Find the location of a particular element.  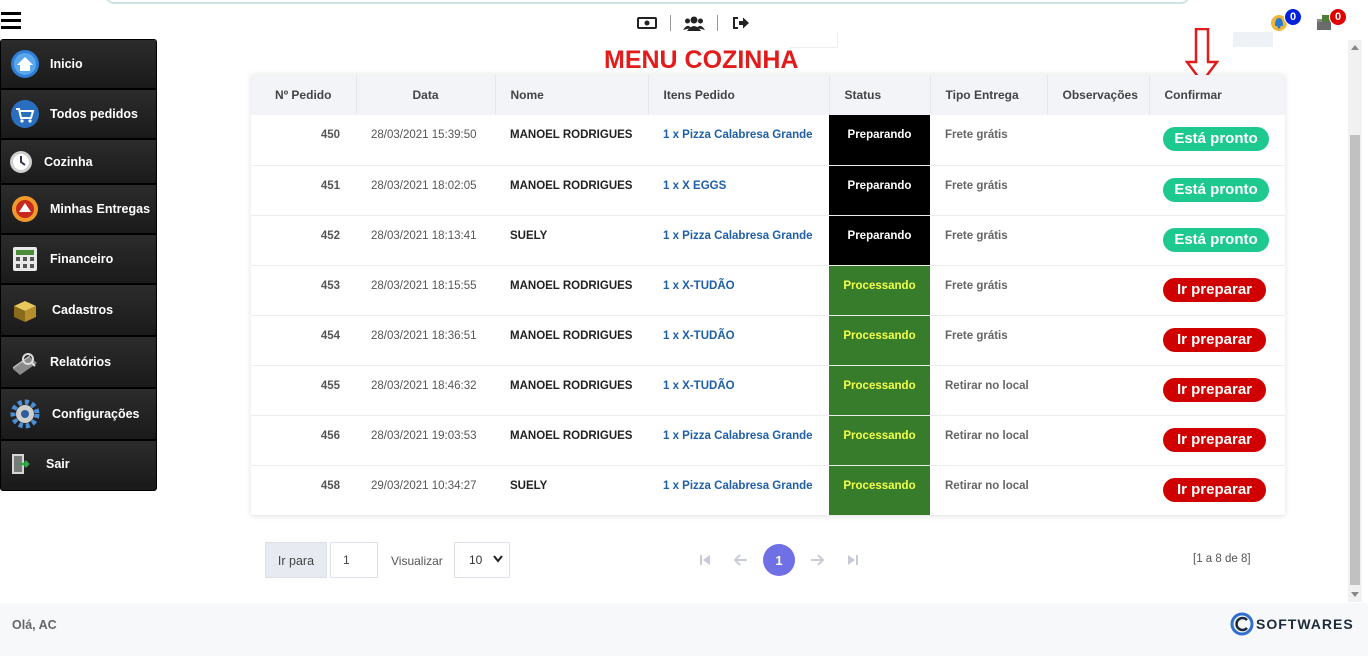

header-status: Status is located at coordinates (880, 95).